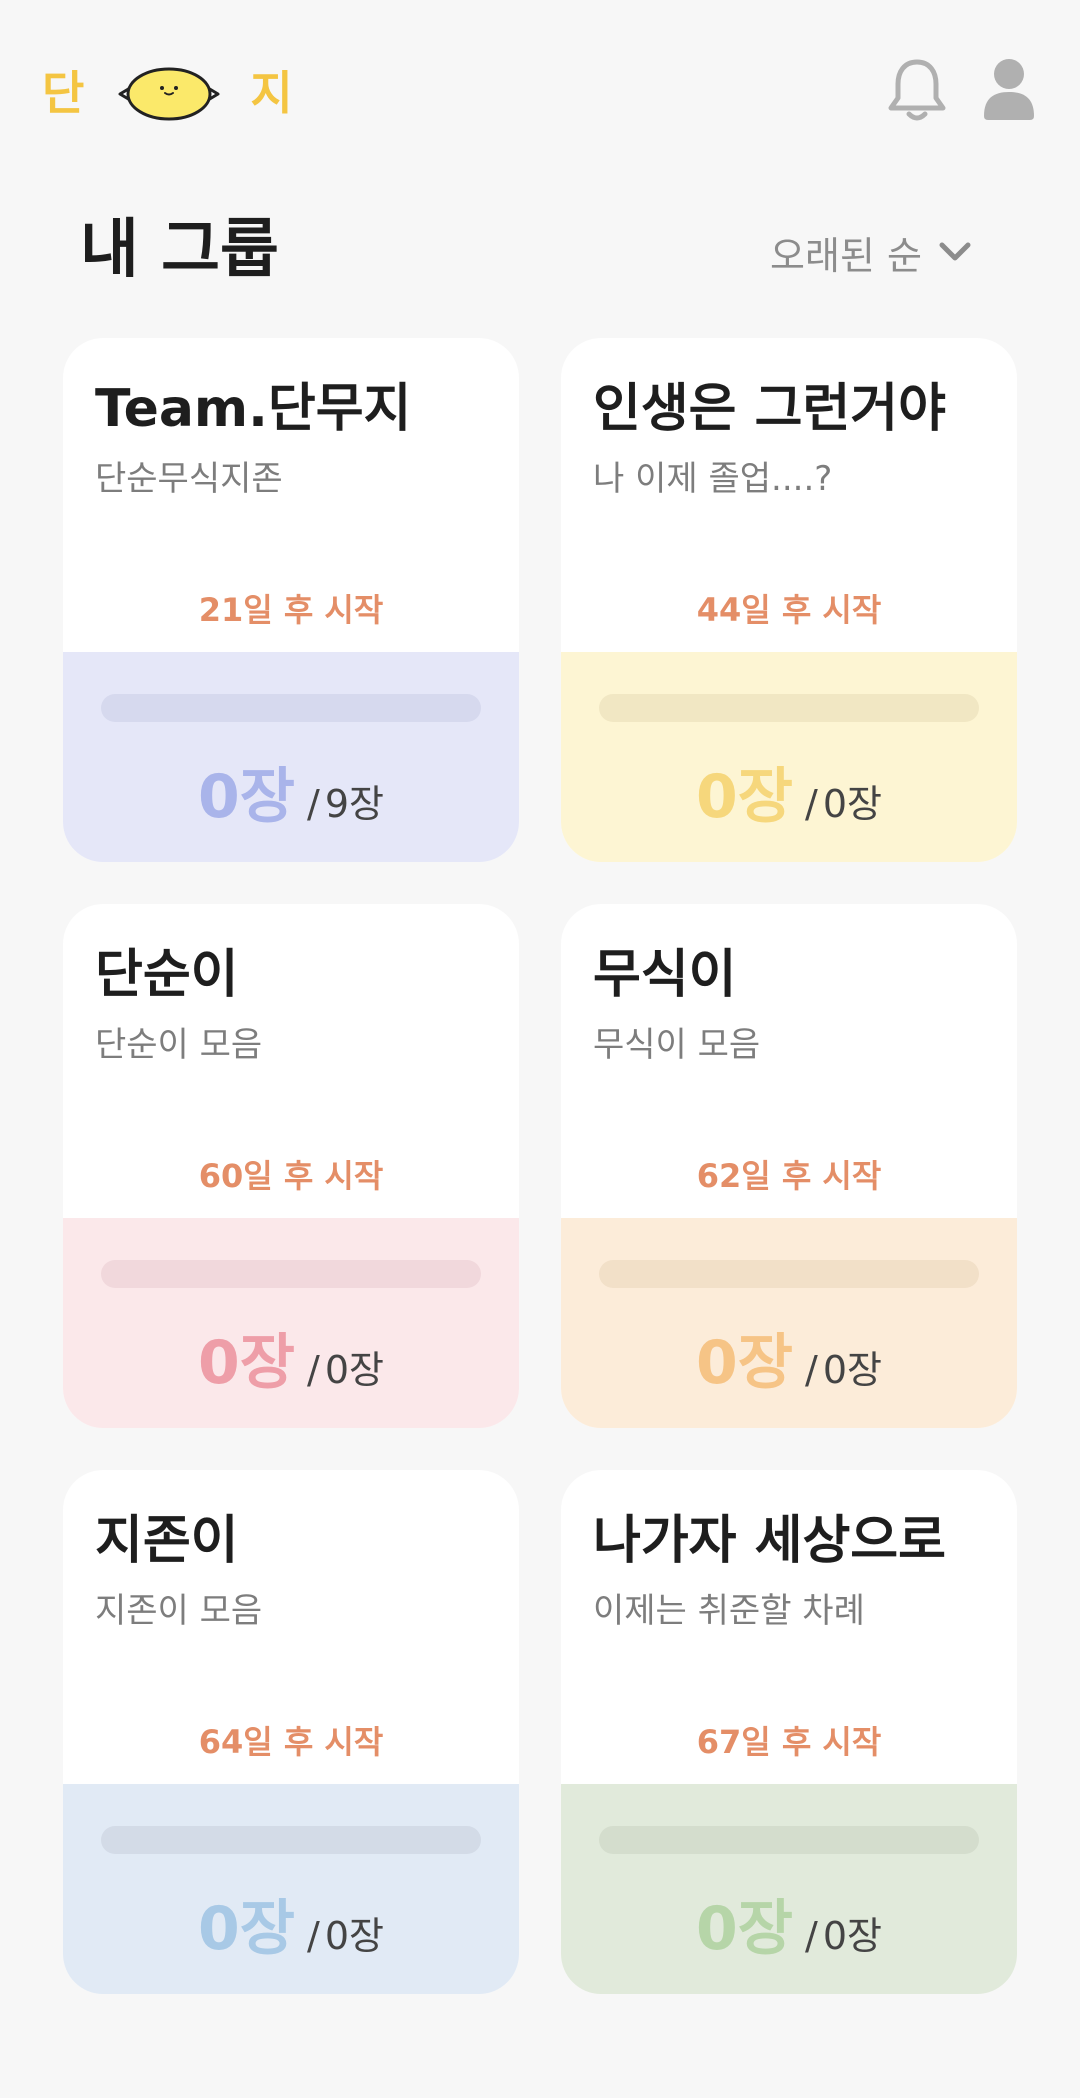 The image size is (1080, 2098). I want to click on group-progress-area: 0장/ 9장, so click(291, 757).